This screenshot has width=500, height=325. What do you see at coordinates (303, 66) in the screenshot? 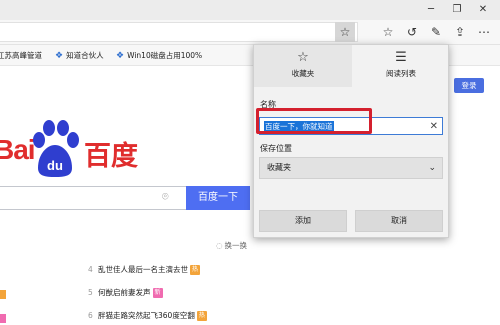
I see `tab-favorites: ☆ 收藏夹` at bounding box center [303, 66].